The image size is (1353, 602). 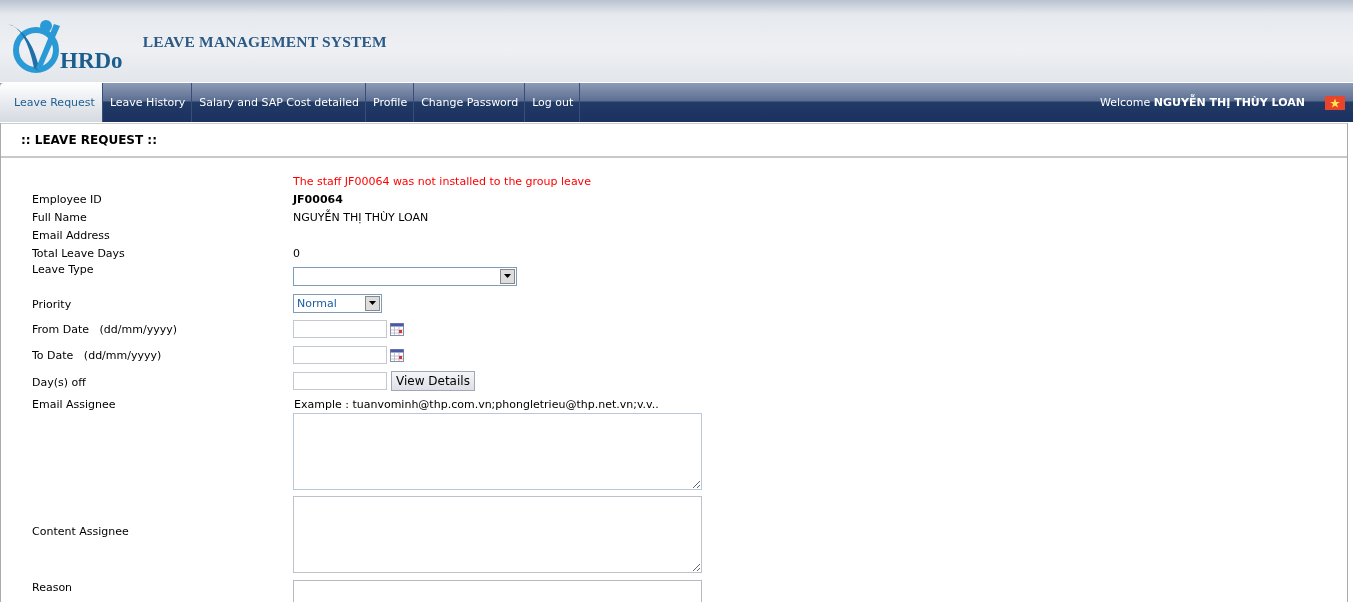 What do you see at coordinates (318, 199) in the screenshot?
I see `field-value: JF00064` at bounding box center [318, 199].